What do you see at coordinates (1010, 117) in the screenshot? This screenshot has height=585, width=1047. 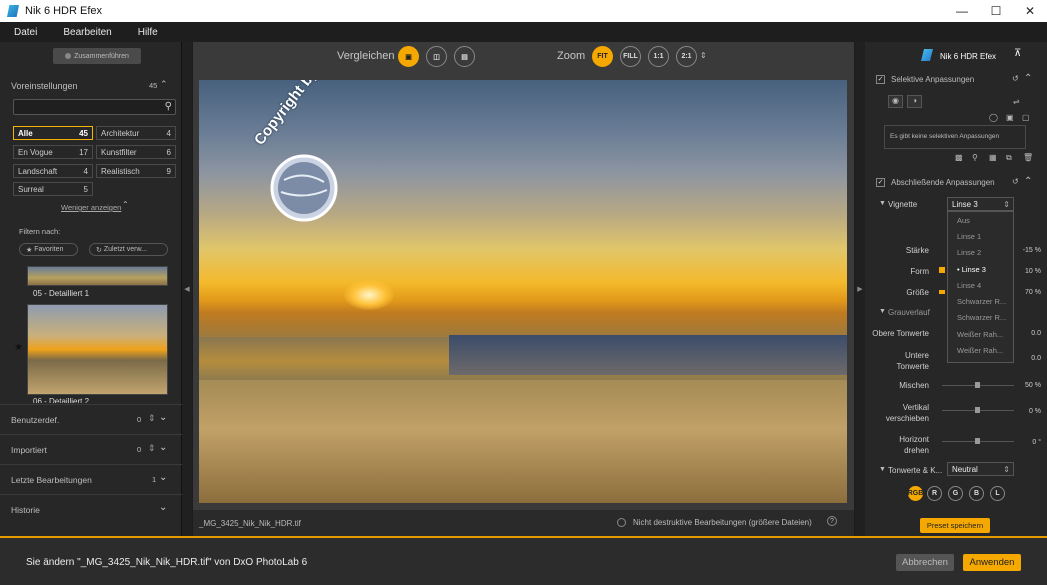 I see `square-select-icon: ▣` at bounding box center [1010, 117].